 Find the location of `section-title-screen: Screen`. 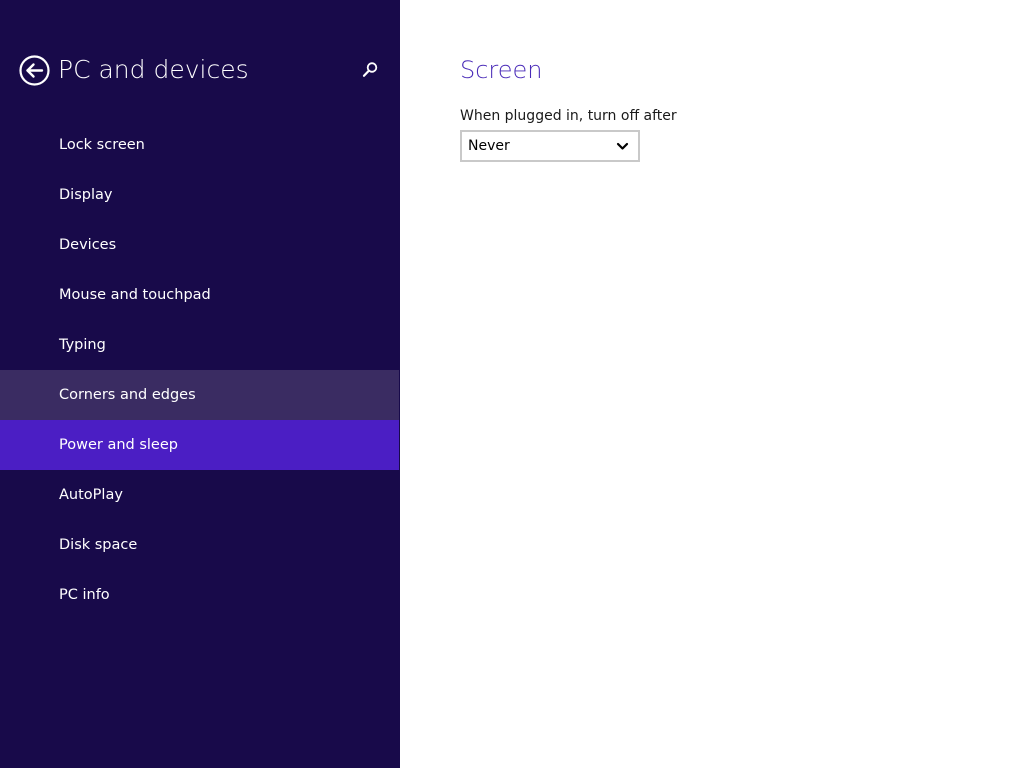

section-title-screen: Screen is located at coordinates (501, 70).